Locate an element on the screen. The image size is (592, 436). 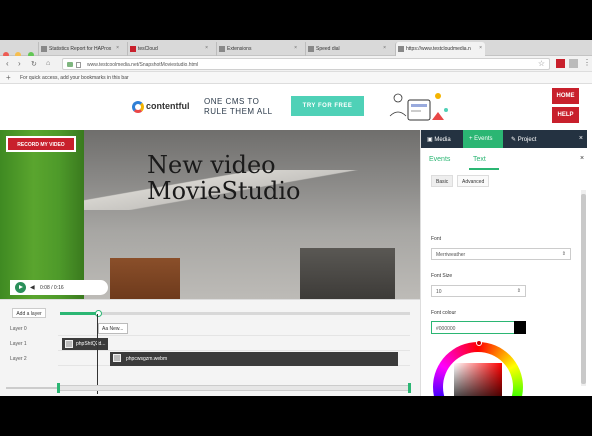
panel-subtabs: Events Text is located at coordinates (464, 163).